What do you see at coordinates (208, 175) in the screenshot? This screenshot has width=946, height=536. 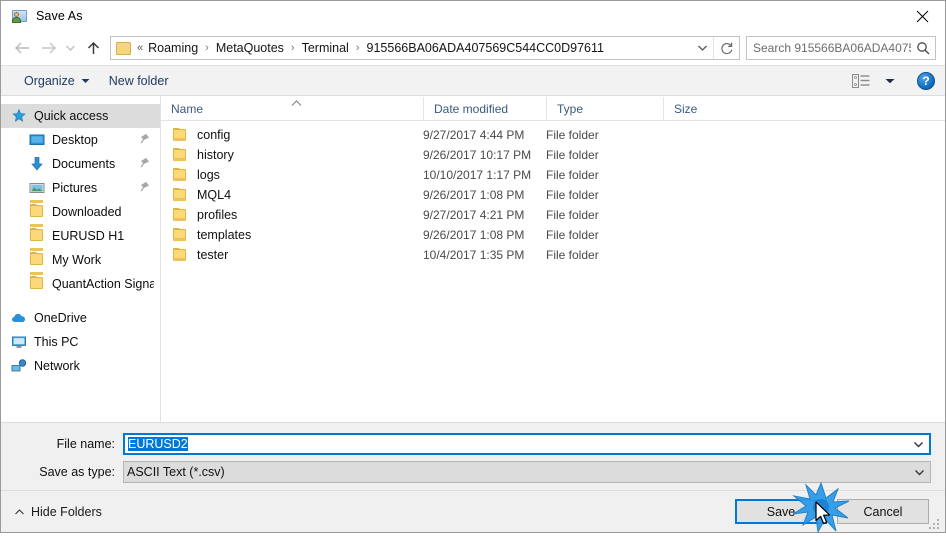 I see `file-name-label: logs` at bounding box center [208, 175].